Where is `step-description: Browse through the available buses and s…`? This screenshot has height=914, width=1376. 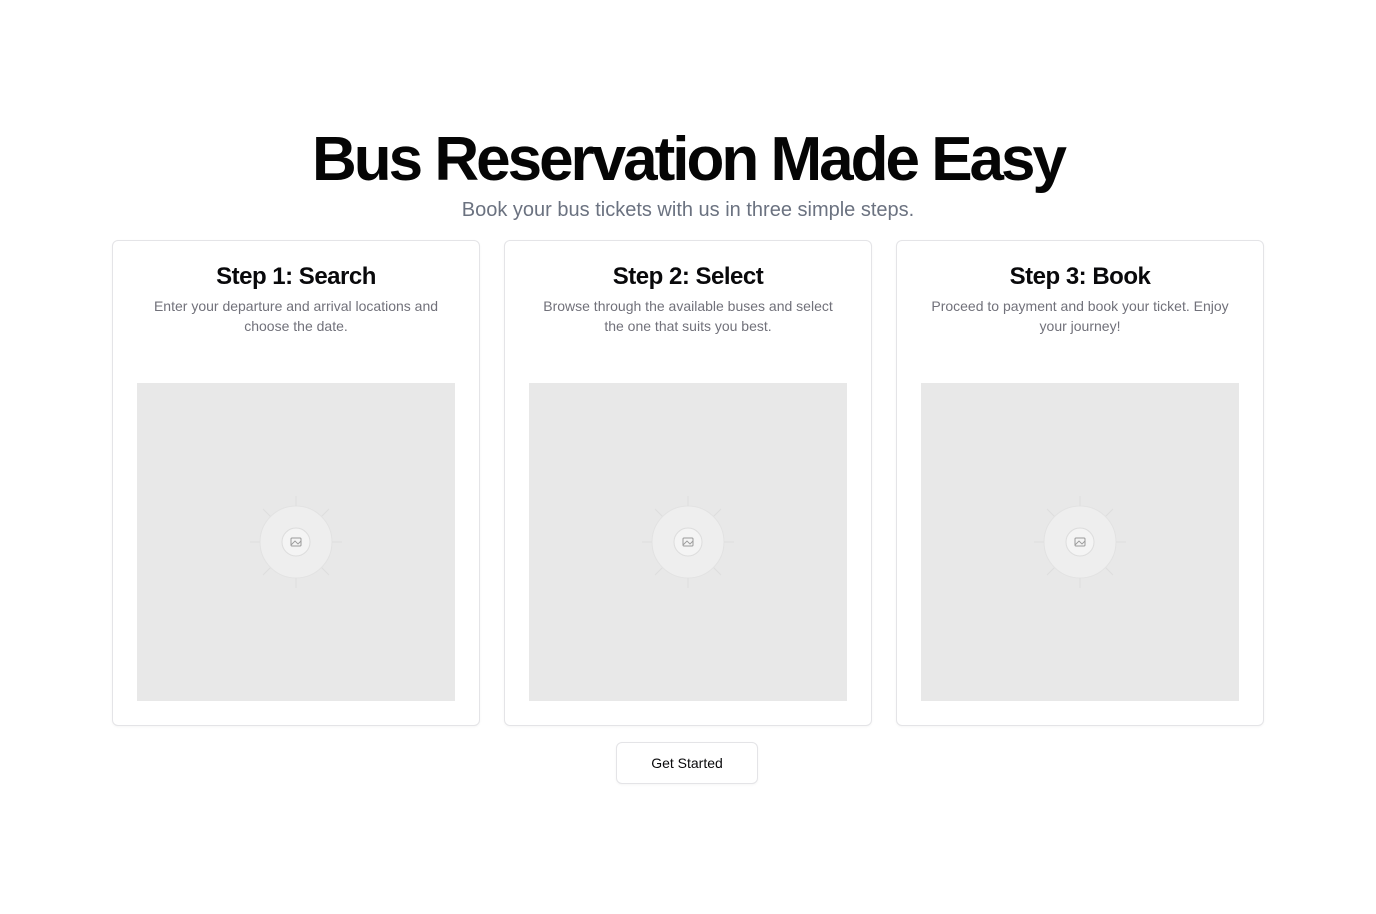
step-description: Browse through the available buses and s… is located at coordinates (688, 316).